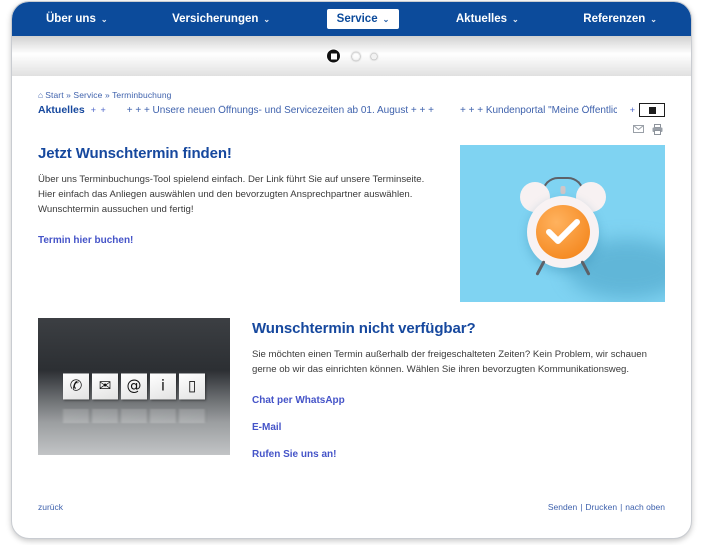  I want to click on nav-label: Aktuelles, so click(481, 19).